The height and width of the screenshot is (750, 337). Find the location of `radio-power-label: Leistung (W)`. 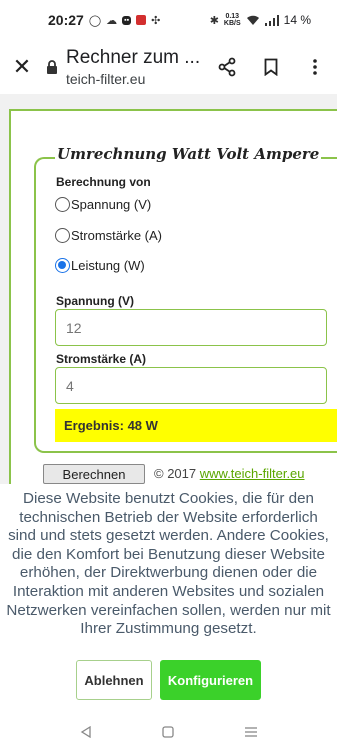

radio-power-label: Leistung (W) is located at coordinates (108, 265).